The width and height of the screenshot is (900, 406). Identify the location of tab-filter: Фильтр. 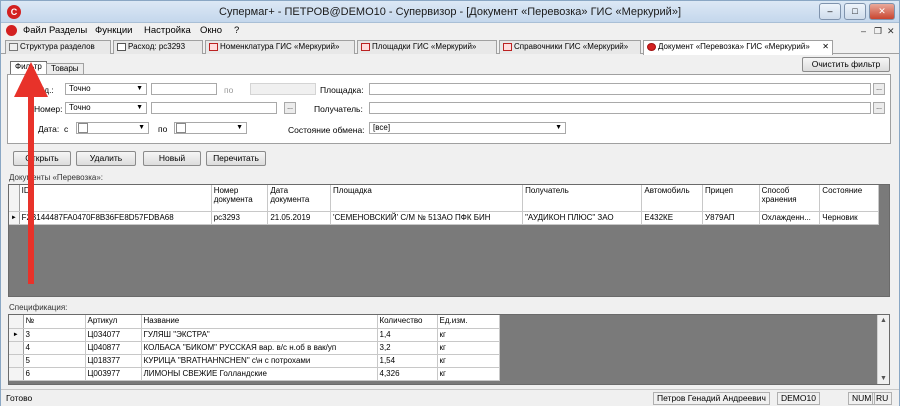
(28, 68).